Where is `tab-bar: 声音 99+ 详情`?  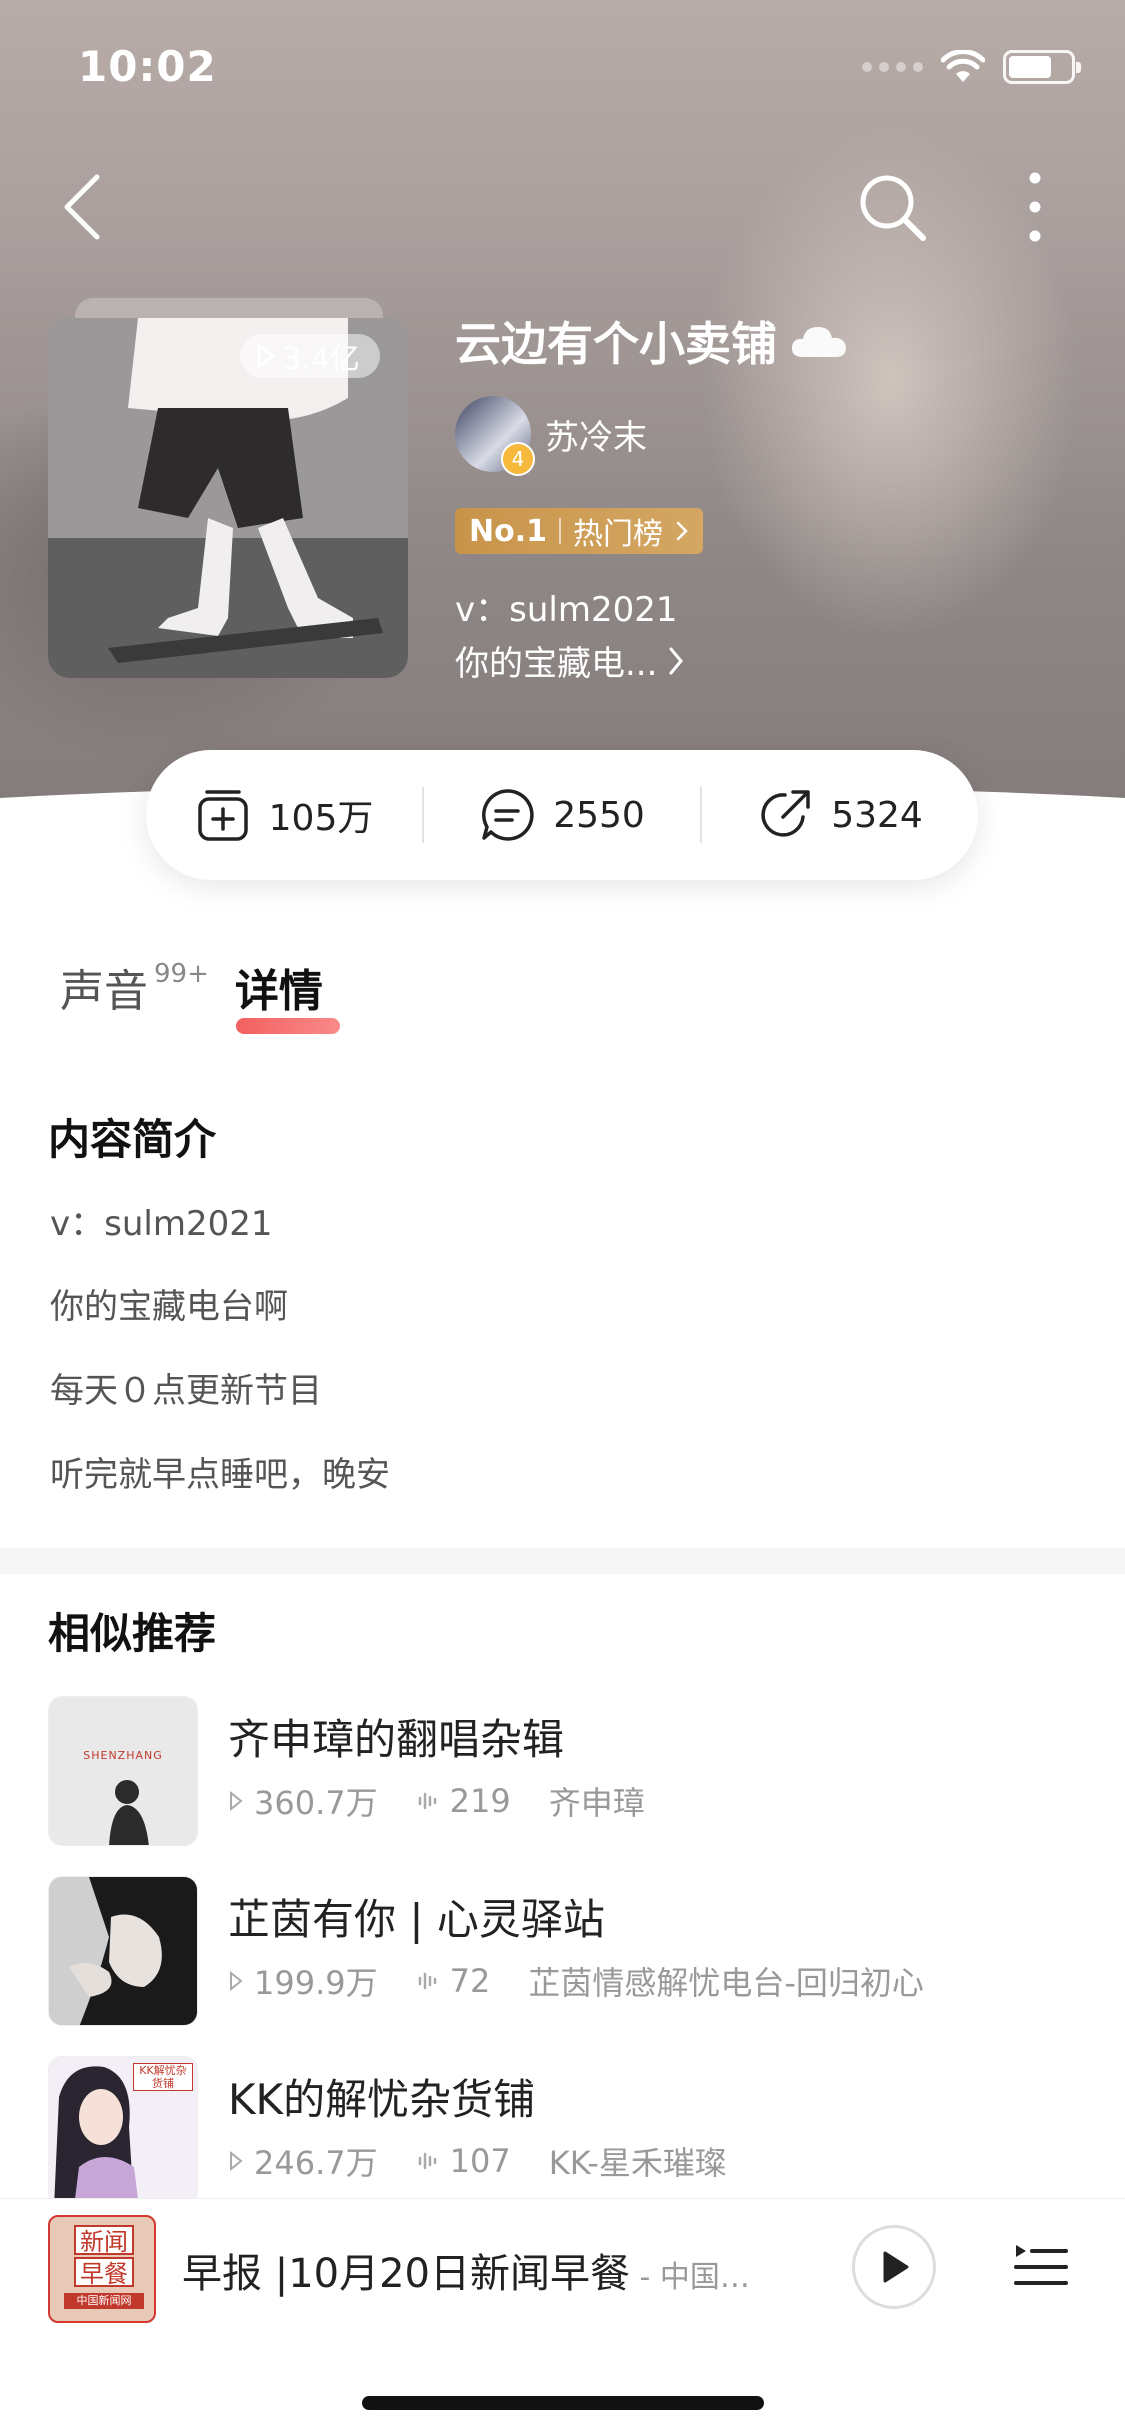 tab-bar: 声音 99+ 详情 is located at coordinates (191, 987).